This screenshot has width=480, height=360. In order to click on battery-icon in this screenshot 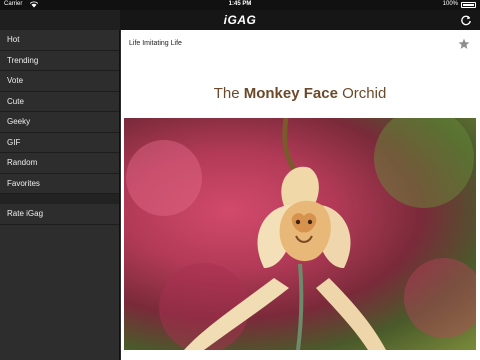, I will do `click(468, 5)`.